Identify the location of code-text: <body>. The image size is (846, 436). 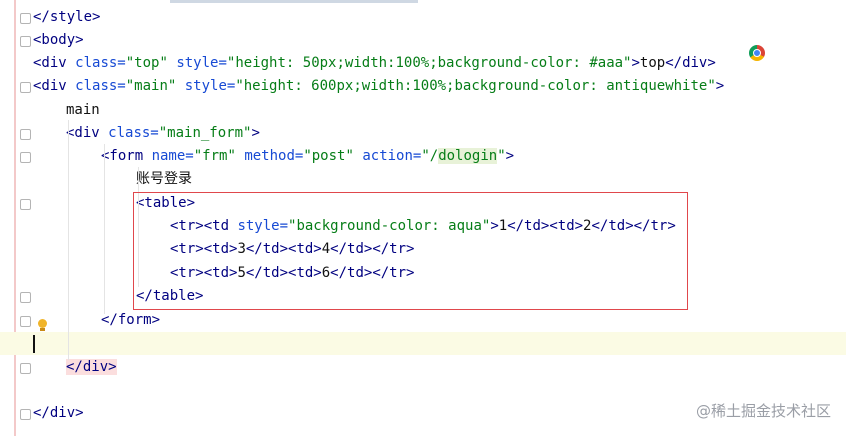
(58, 40).